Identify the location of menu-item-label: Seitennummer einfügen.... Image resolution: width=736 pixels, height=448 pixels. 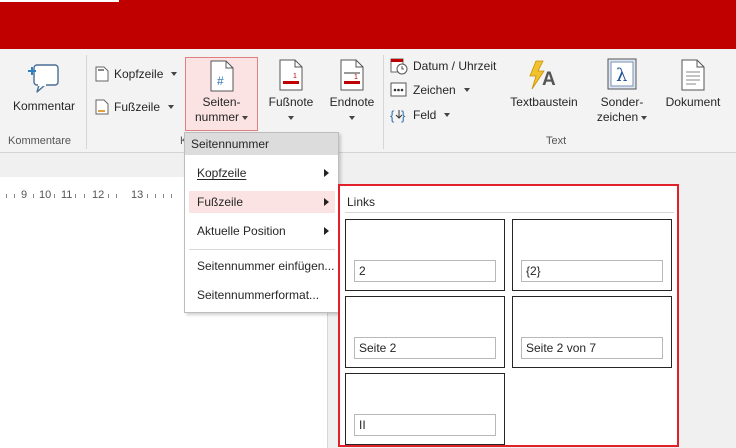
(266, 266).